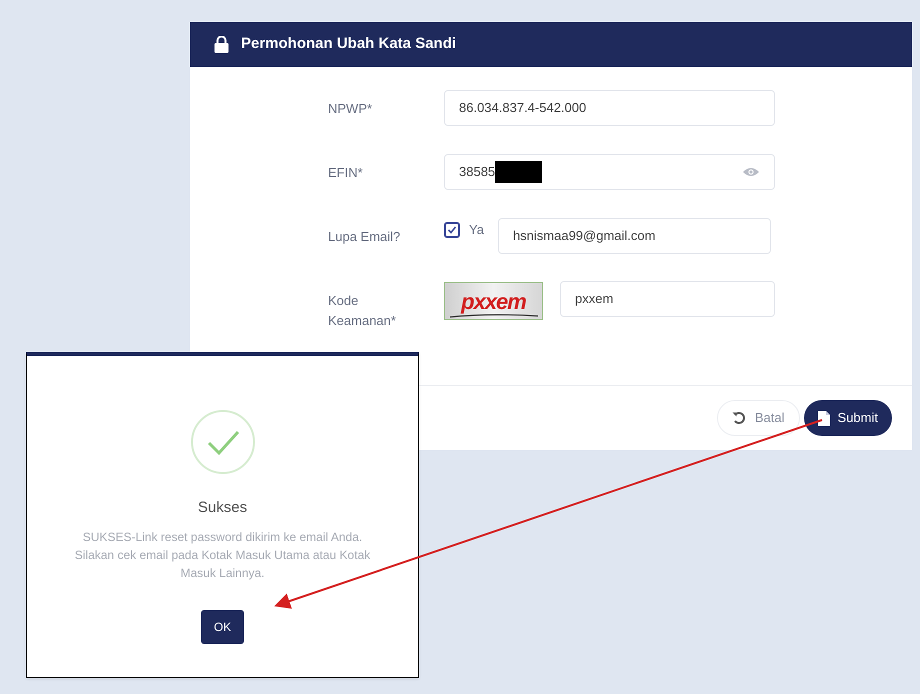  I want to click on captcha-image: pxxem, so click(493, 301).